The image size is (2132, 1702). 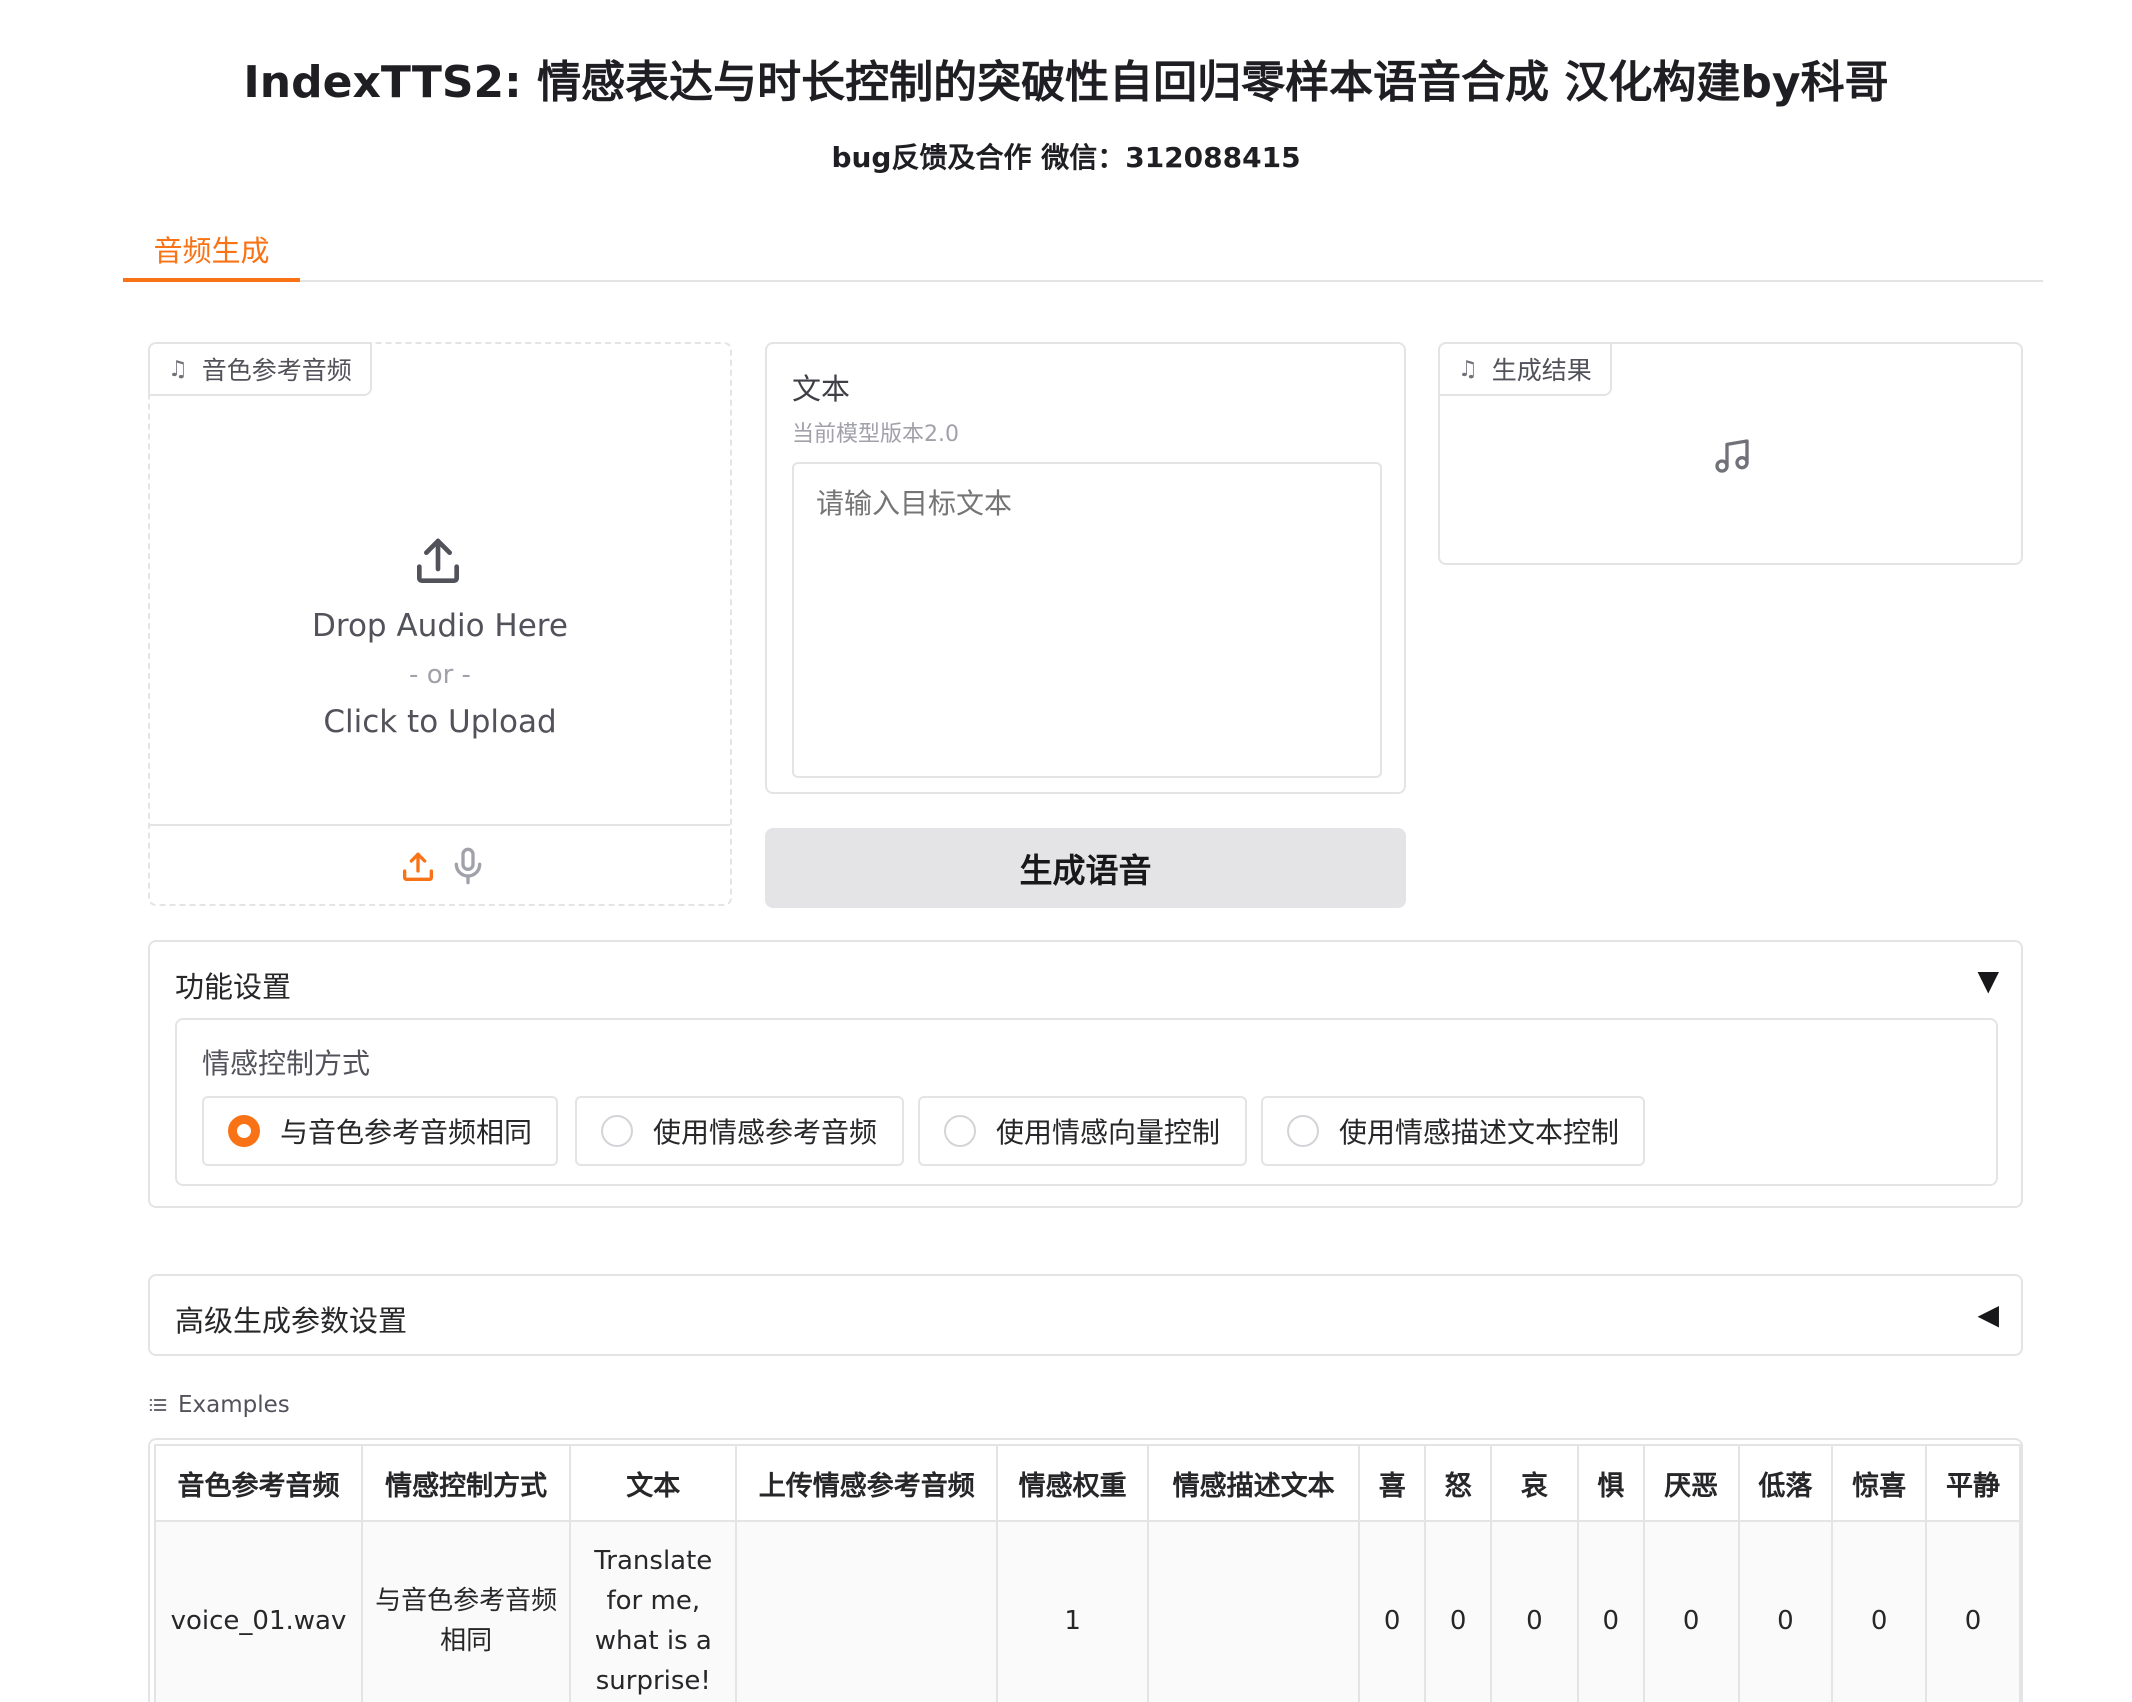 I want to click on advanced-settings-accordion: 高级生成参数设置 ◀, so click(x=1085, y=1315).